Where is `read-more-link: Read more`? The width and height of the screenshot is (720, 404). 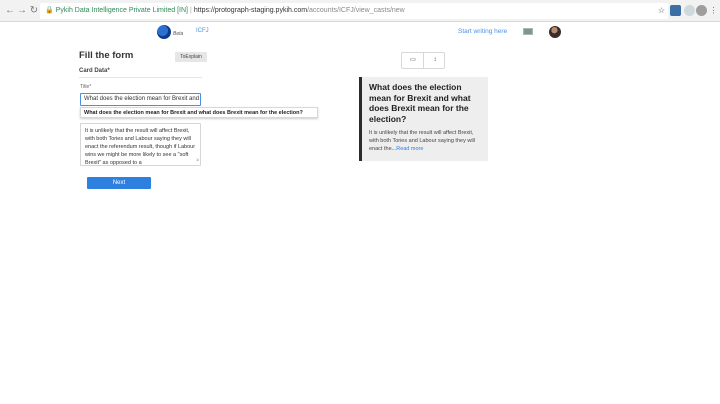 read-more-link: Read more is located at coordinates (409, 149).